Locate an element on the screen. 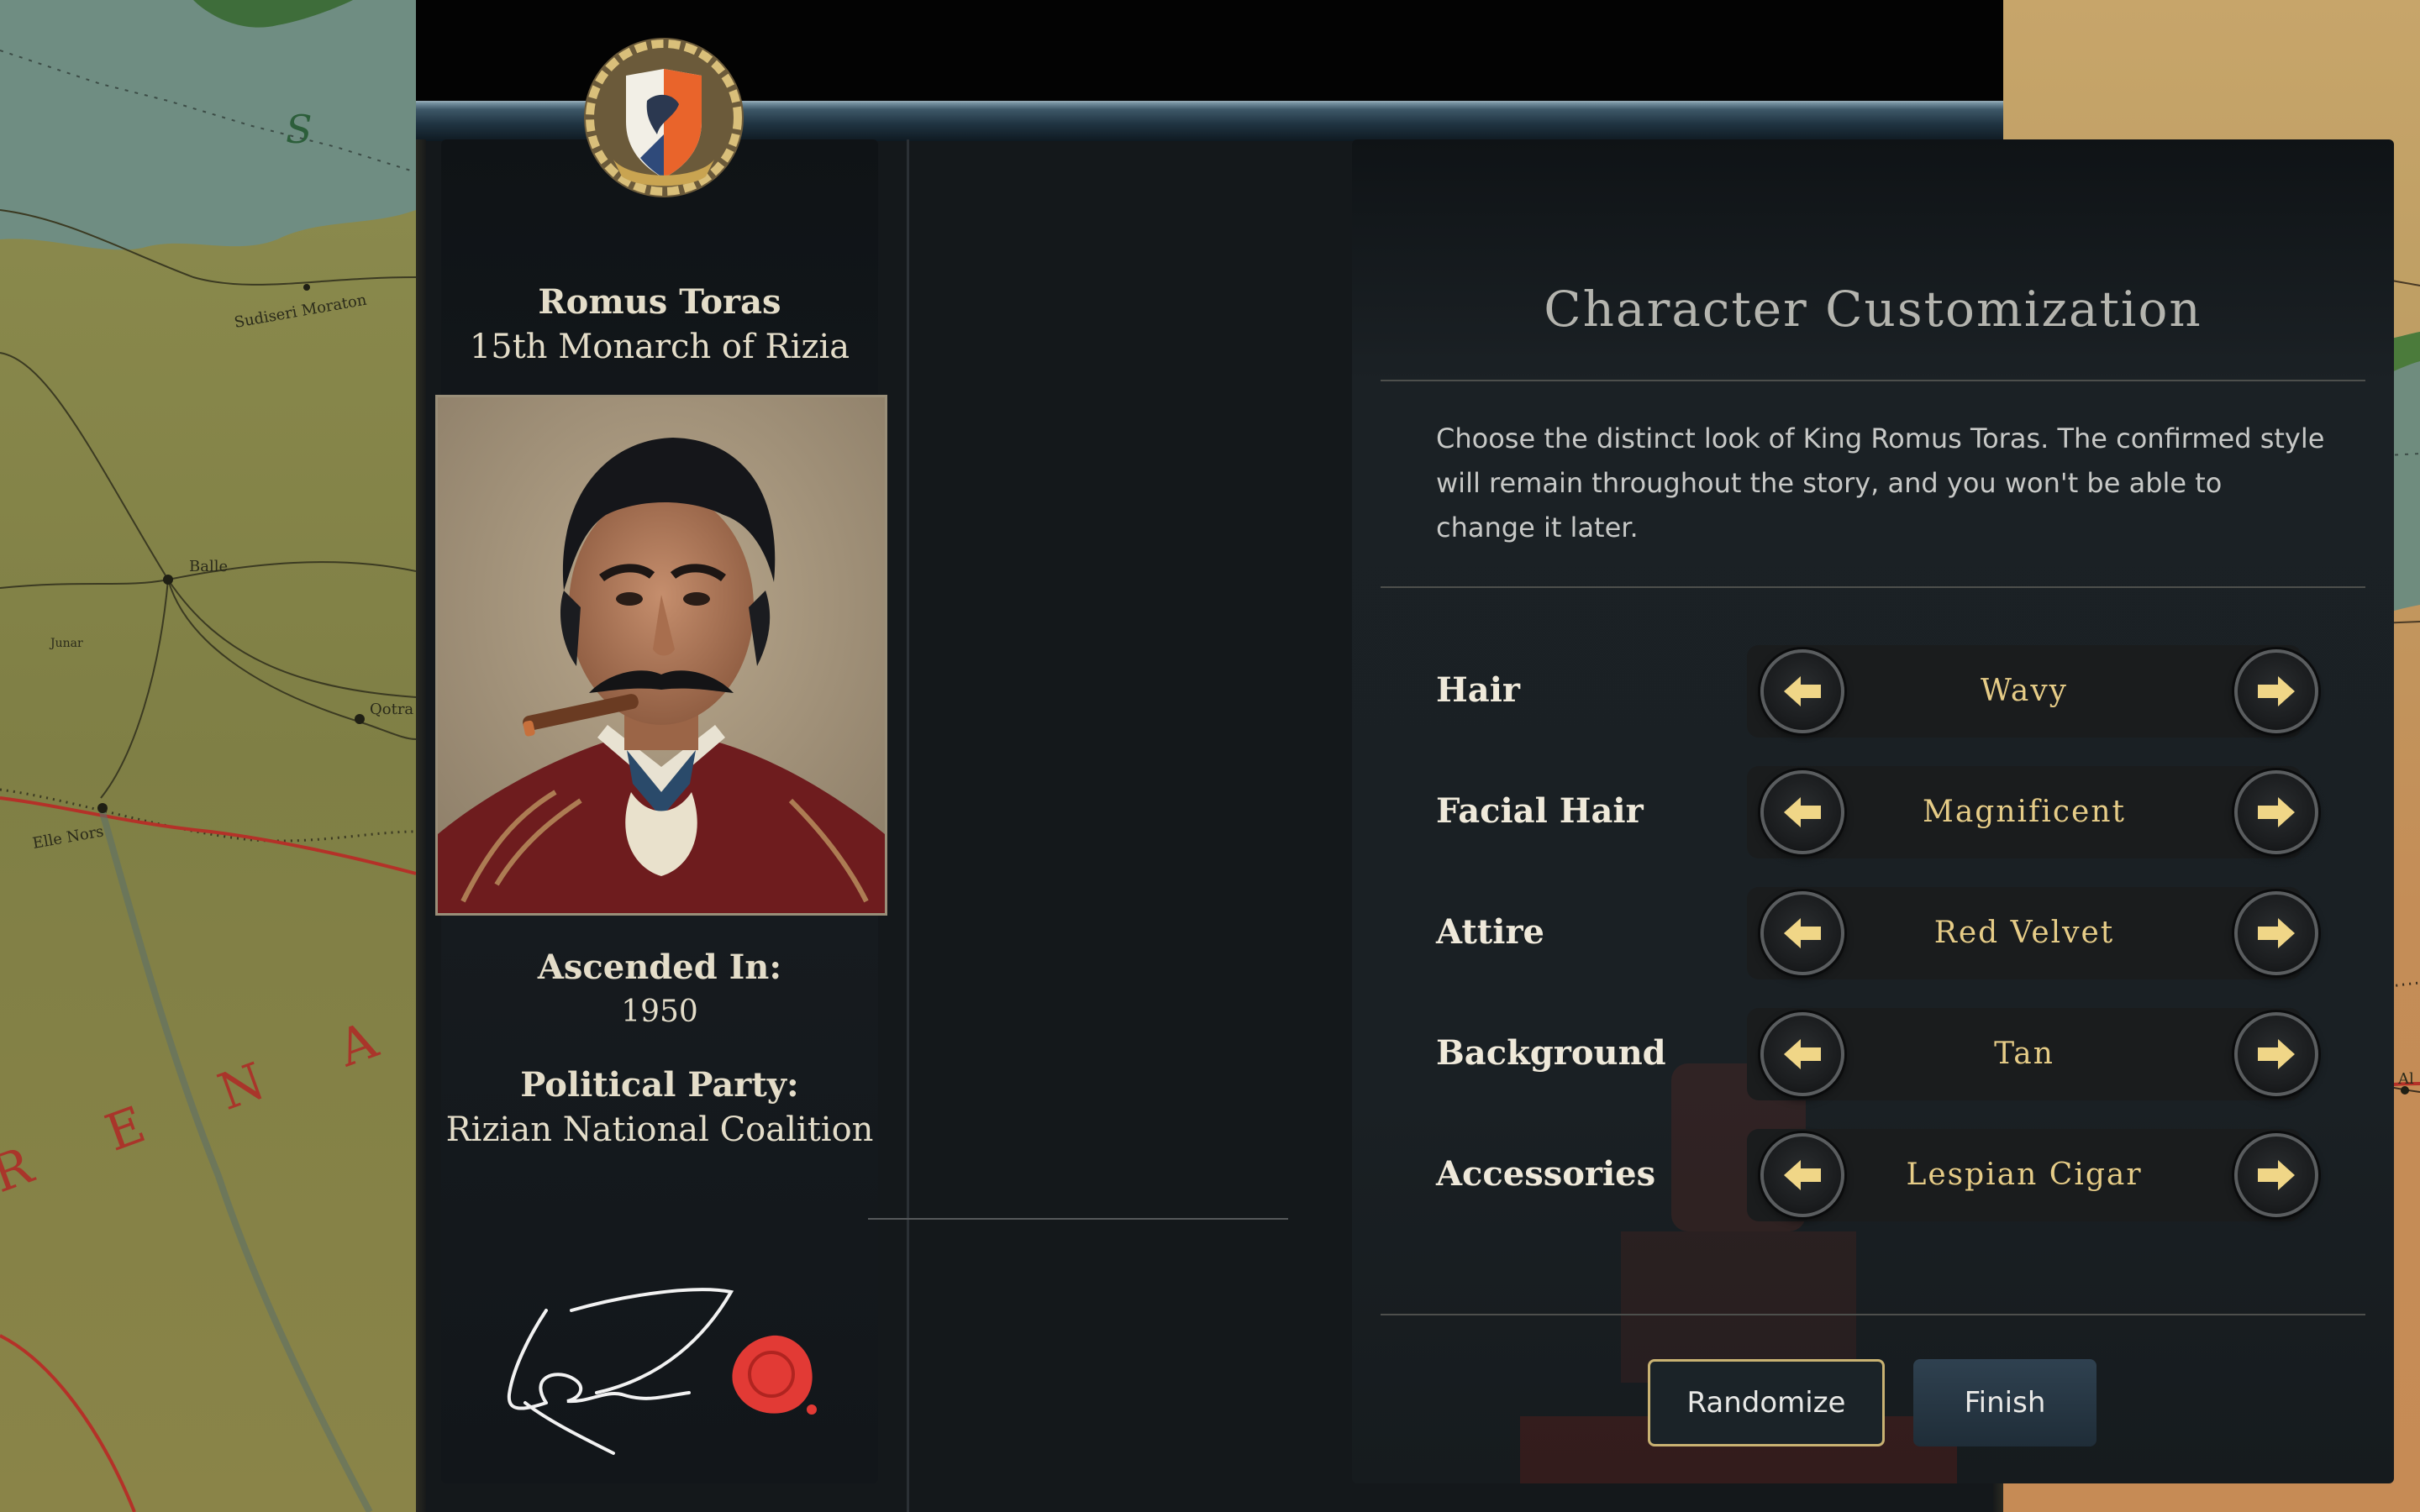 The height and width of the screenshot is (1512, 2420). background-previous-button is located at coordinates (1802, 1054).